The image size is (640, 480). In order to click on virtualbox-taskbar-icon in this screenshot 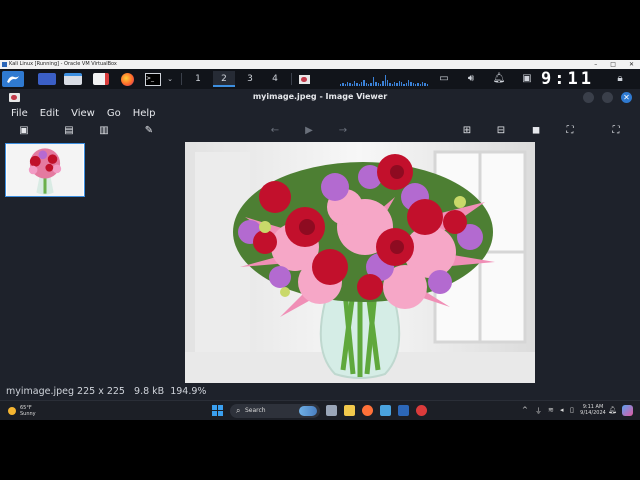, I will do `click(403, 410)`.